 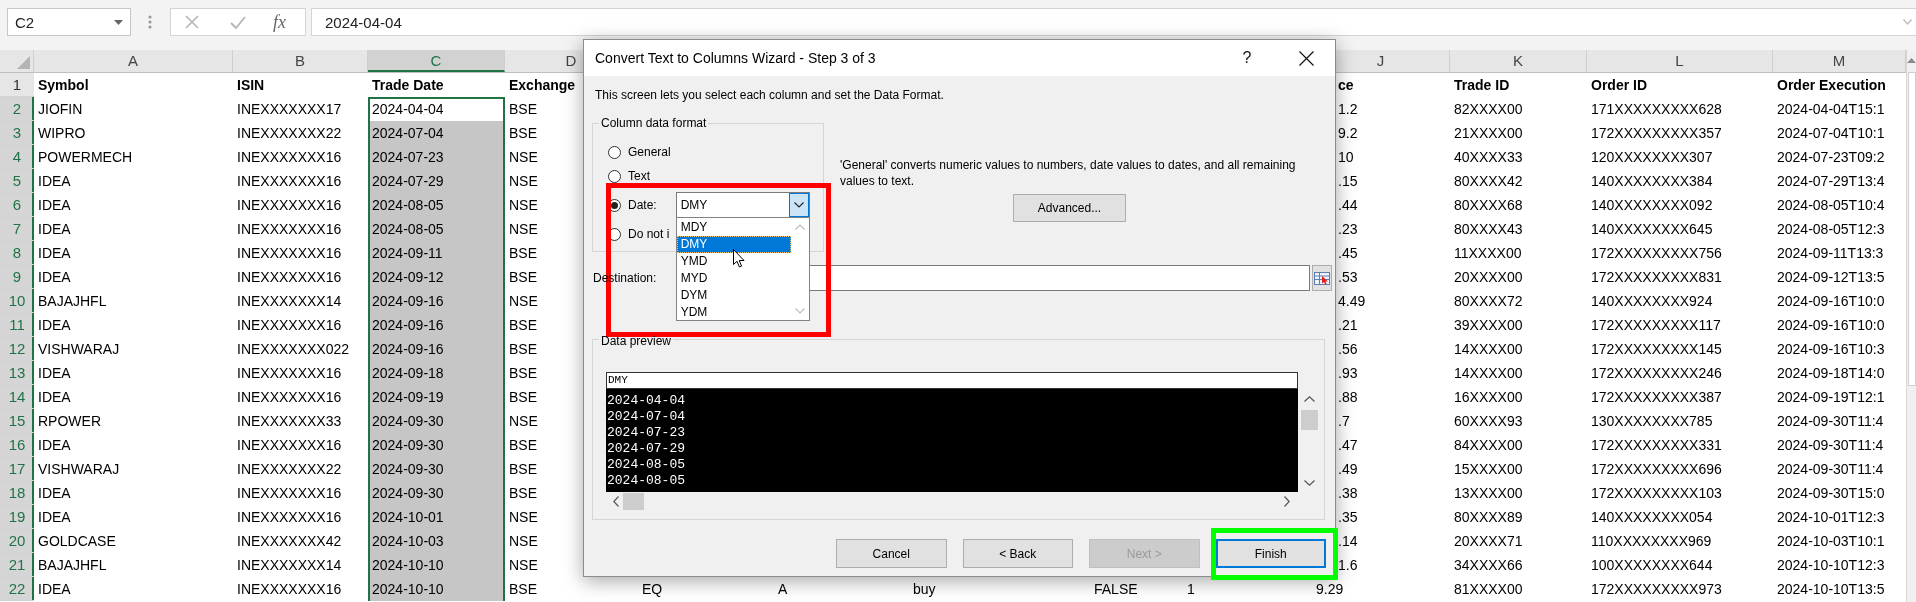 What do you see at coordinates (1831, 157) in the screenshot?
I see `table-cell-text: 2024-07-23T09:2` at bounding box center [1831, 157].